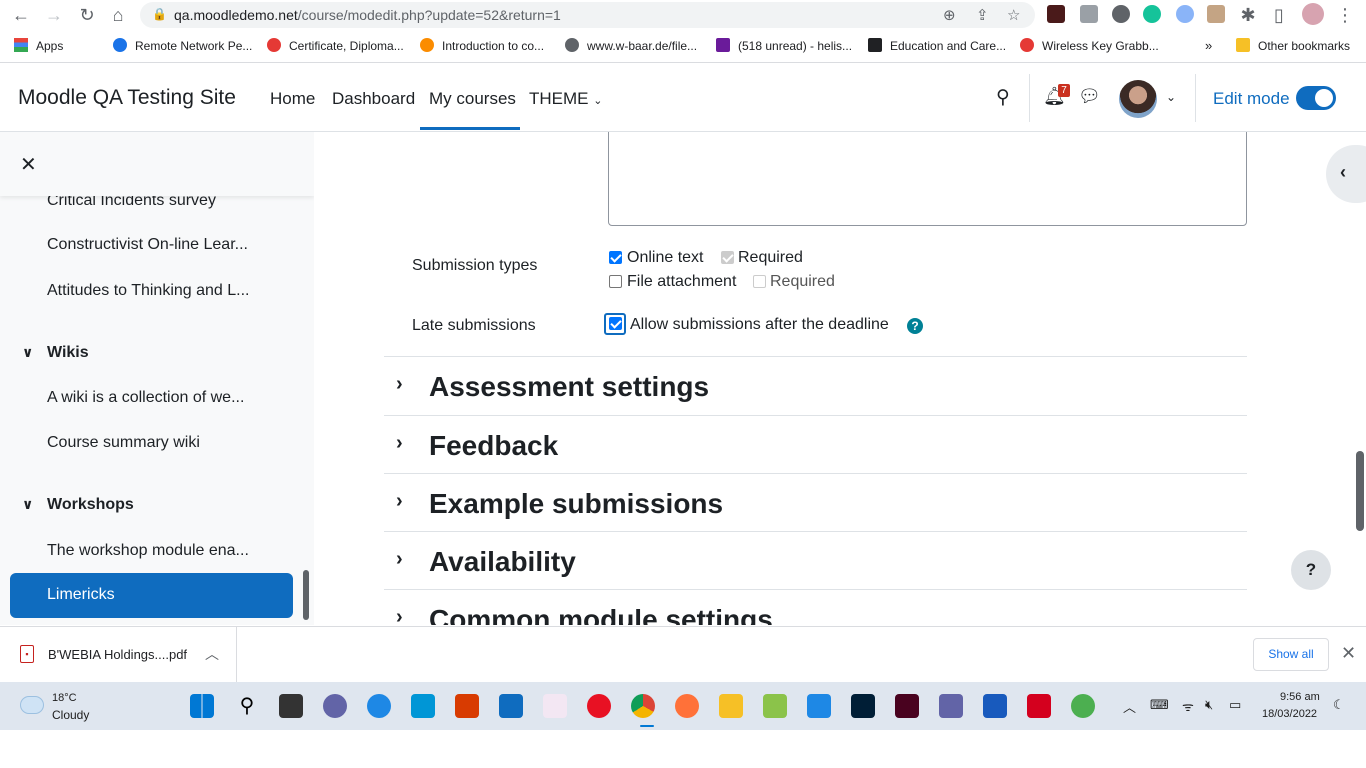 This screenshot has width=1366, height=768. Describe the element at coordinates (1311, 570) in the screenshot. I see `help-button: ?` at that location.